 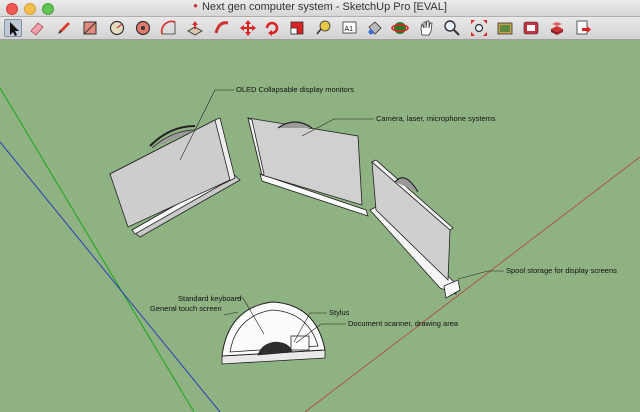 I want to click on label-document-scanner: Document scanner, drawing area, so click(x=403, y=323).